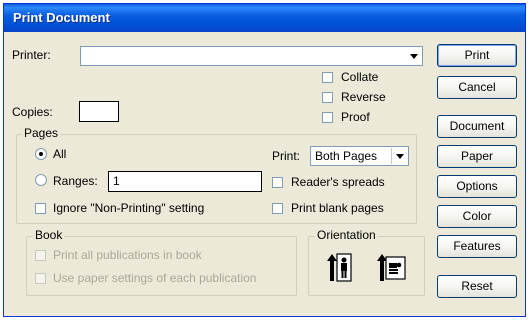 This screenshot has height=322, width=530. I want to click on options-button: Options, so click(477, 186).